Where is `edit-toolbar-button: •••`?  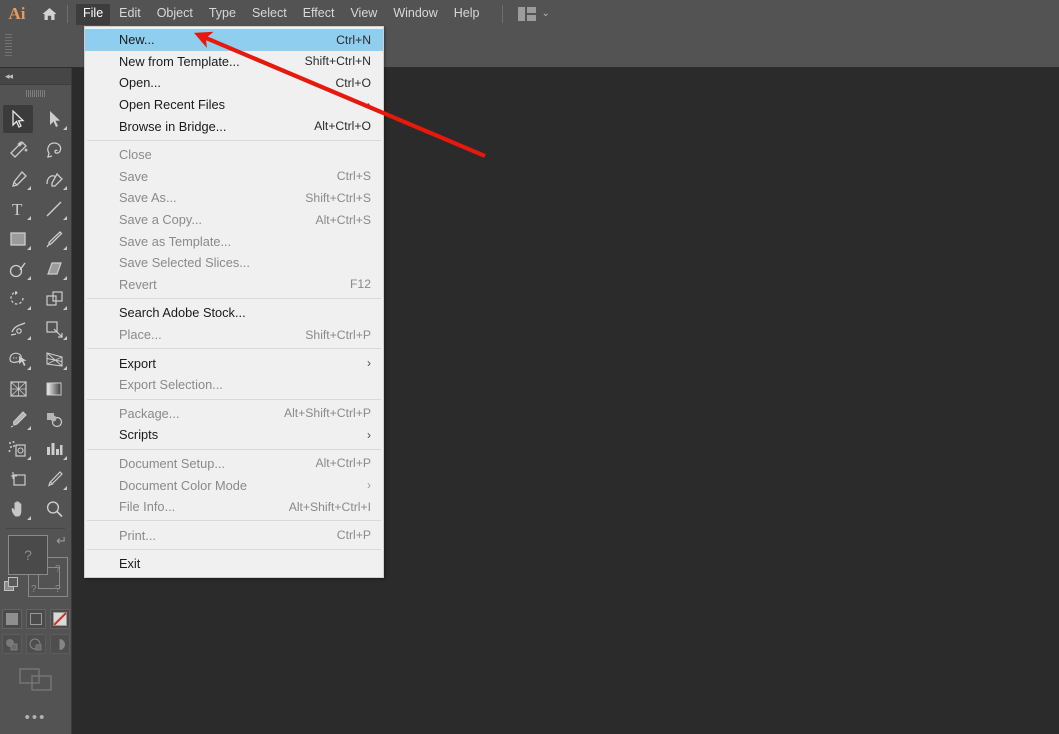
edit-toolbar-button: ••• is located at coordinates (35, 717).